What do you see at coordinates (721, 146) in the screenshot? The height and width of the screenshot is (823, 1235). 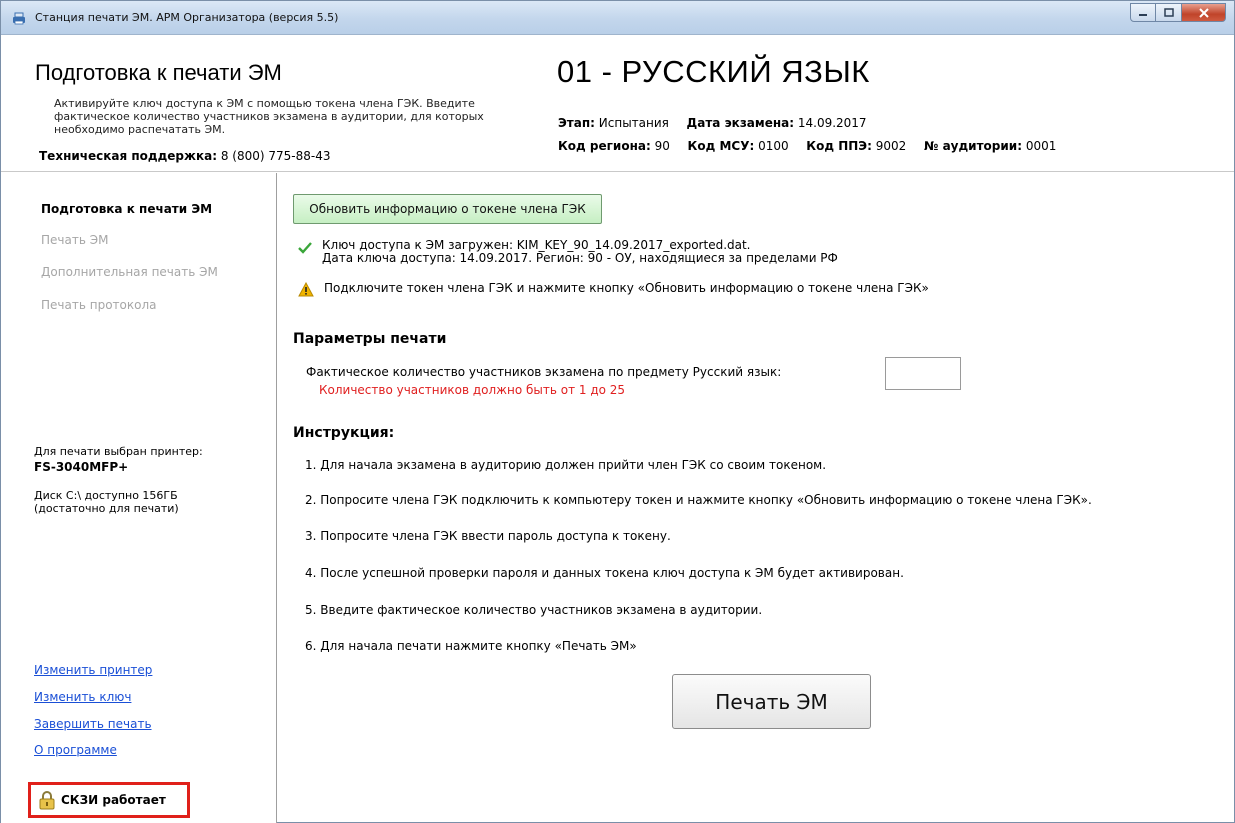 I see `msu-label: Код МСУ:` at bounding box center [721, 146].